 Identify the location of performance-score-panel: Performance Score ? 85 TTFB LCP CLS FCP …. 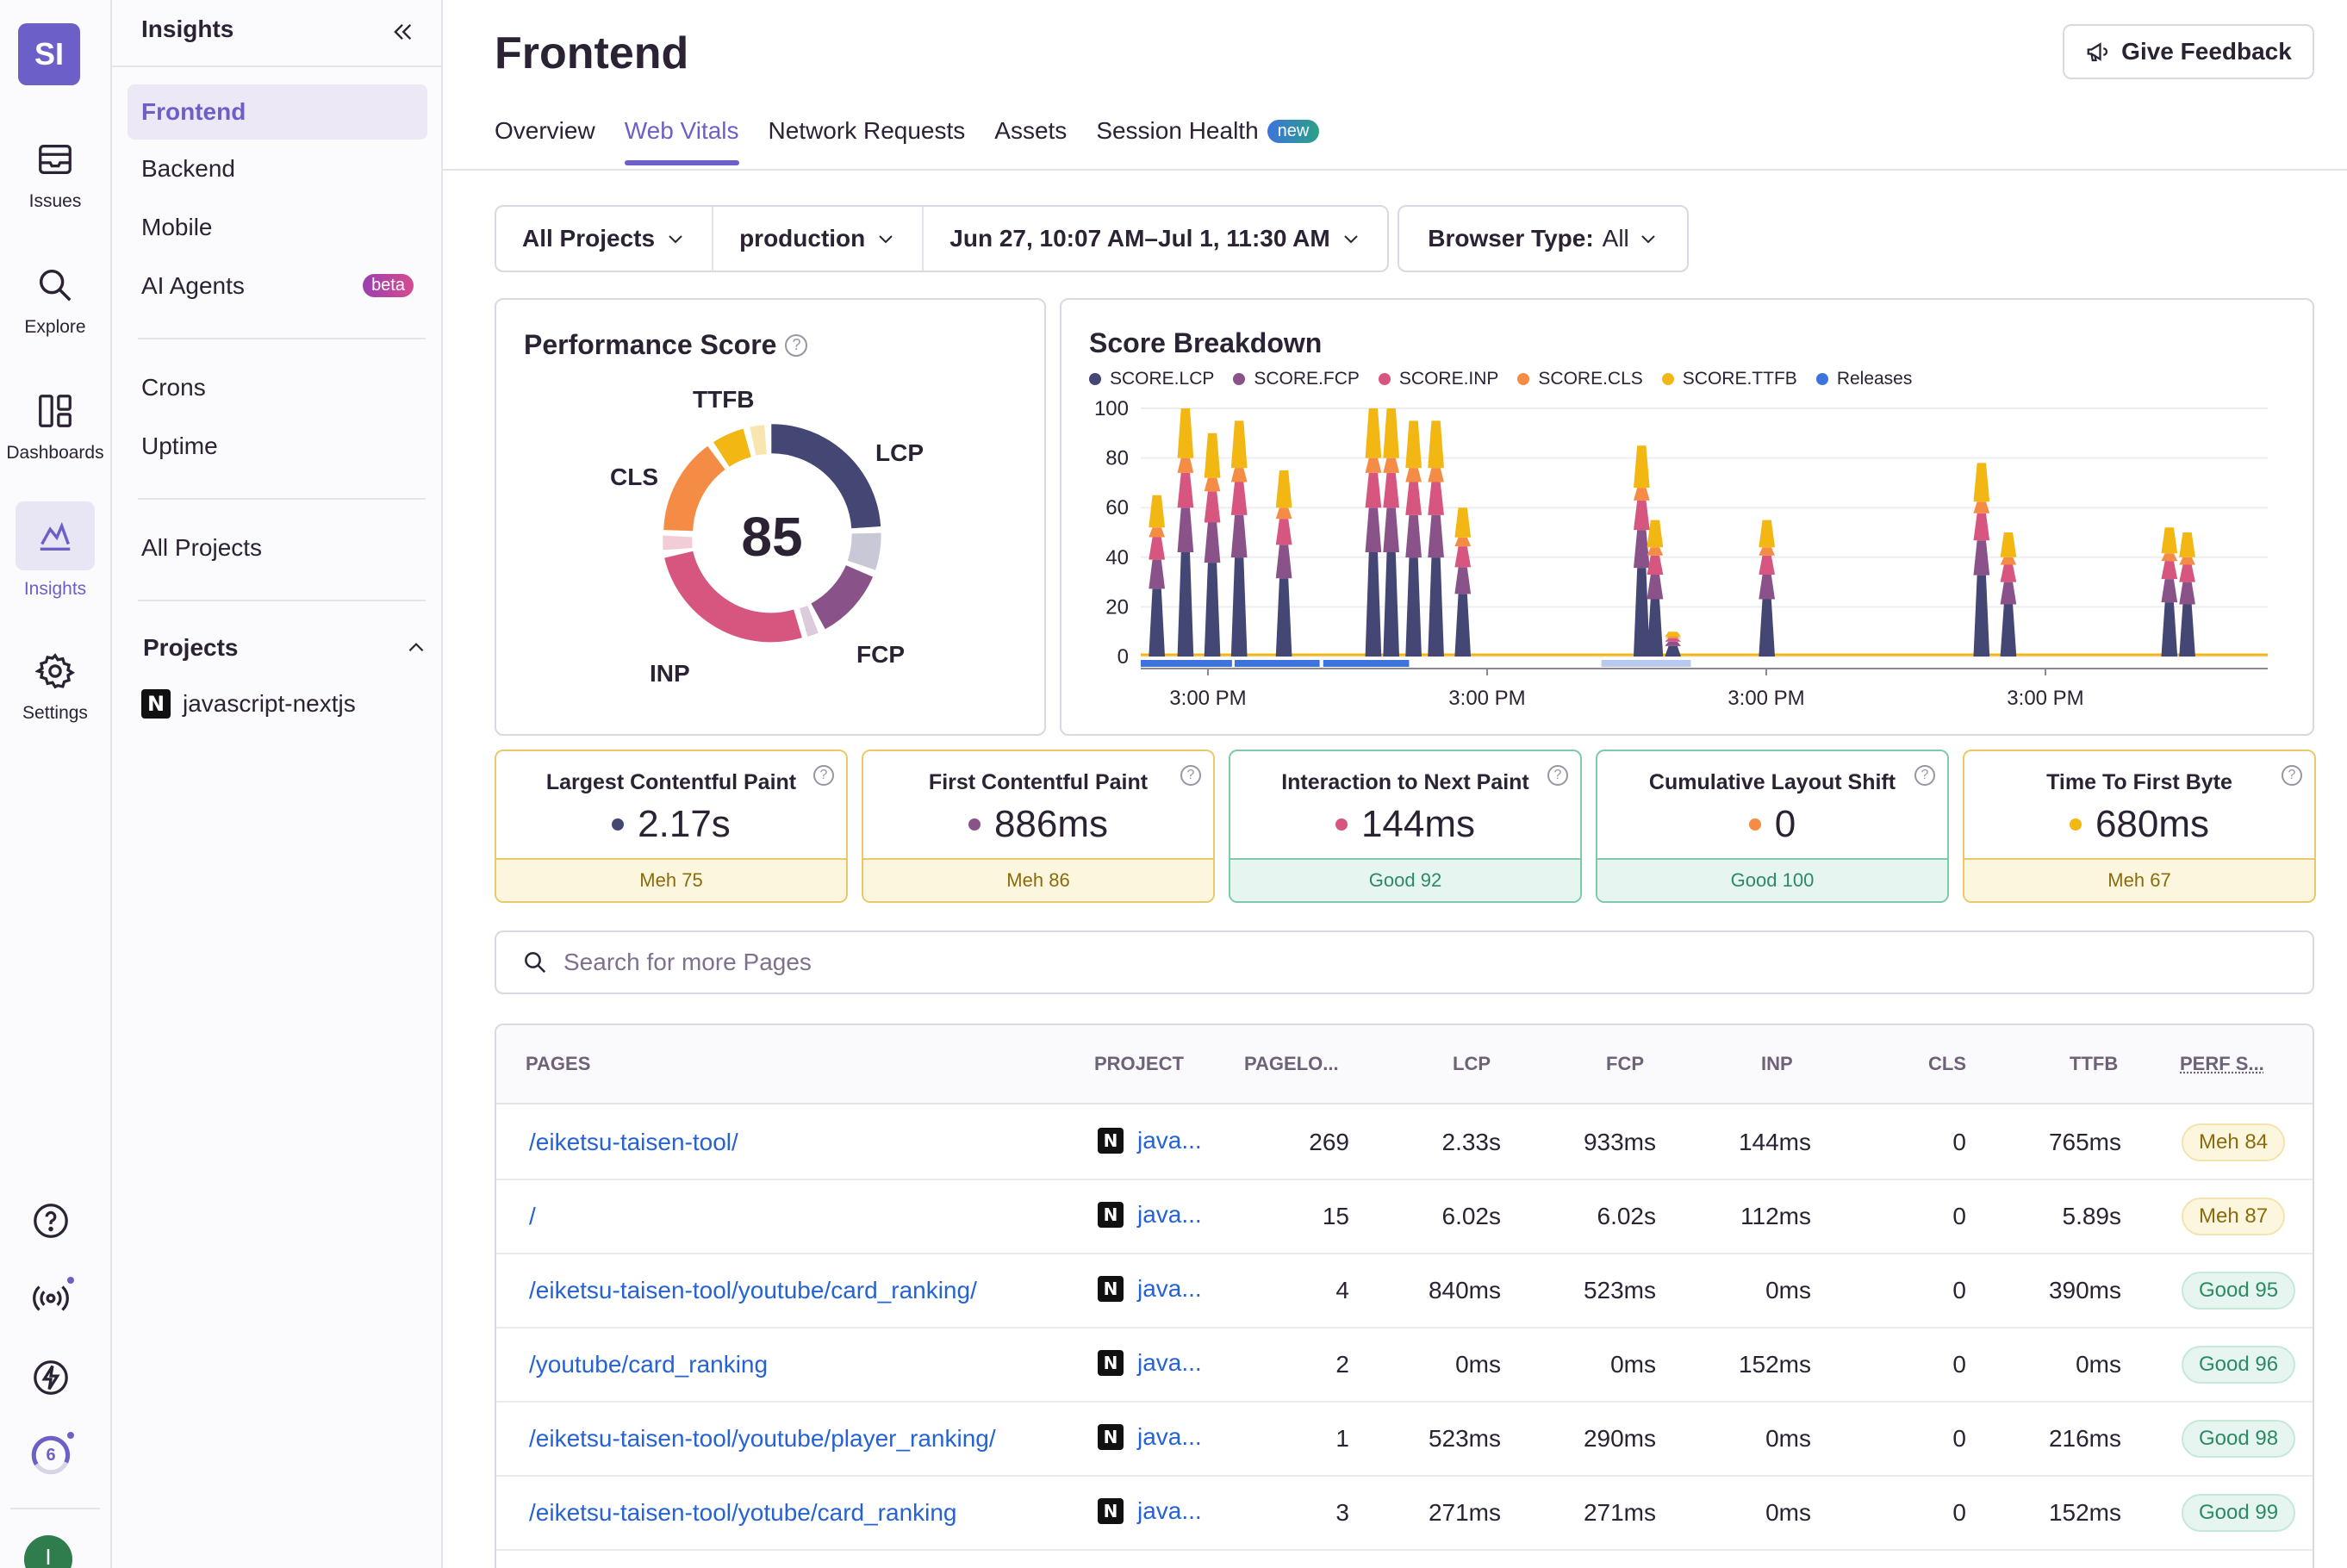
(770, 517).